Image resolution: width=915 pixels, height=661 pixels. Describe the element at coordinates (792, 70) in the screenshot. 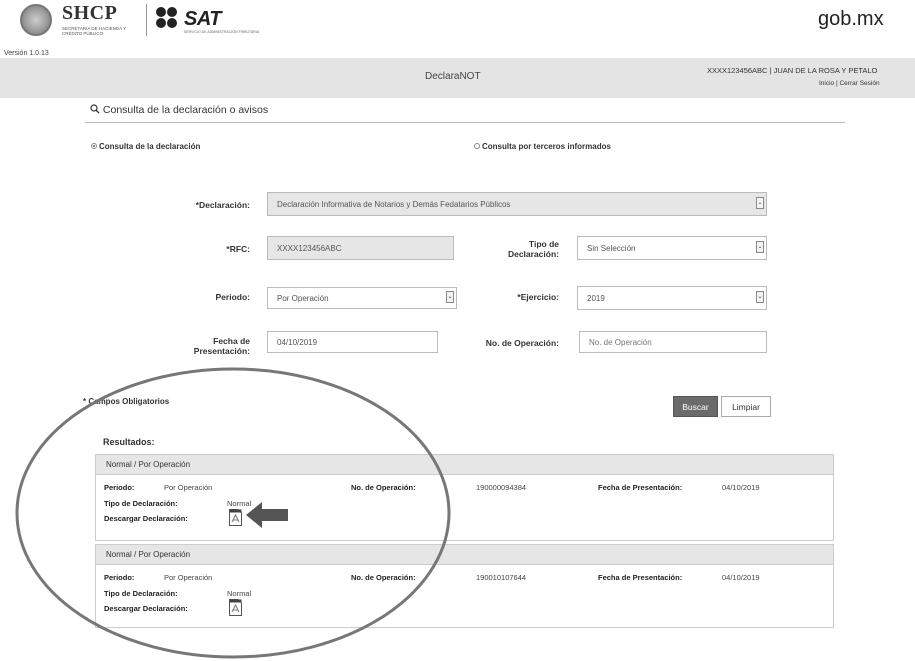

I see `user-info: XXXX123456ABC | JUAN DE LA ROSA Y PETALO` at that location.